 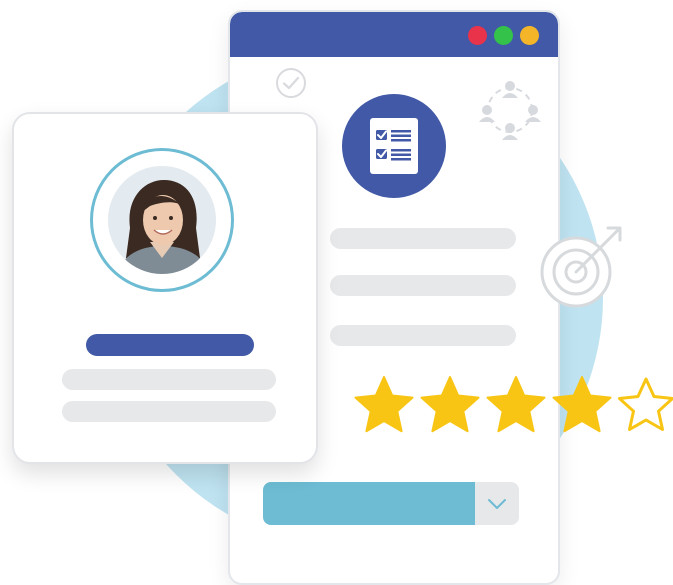 I want to click on dropdown-value-fill, so click(x=369, y=503).